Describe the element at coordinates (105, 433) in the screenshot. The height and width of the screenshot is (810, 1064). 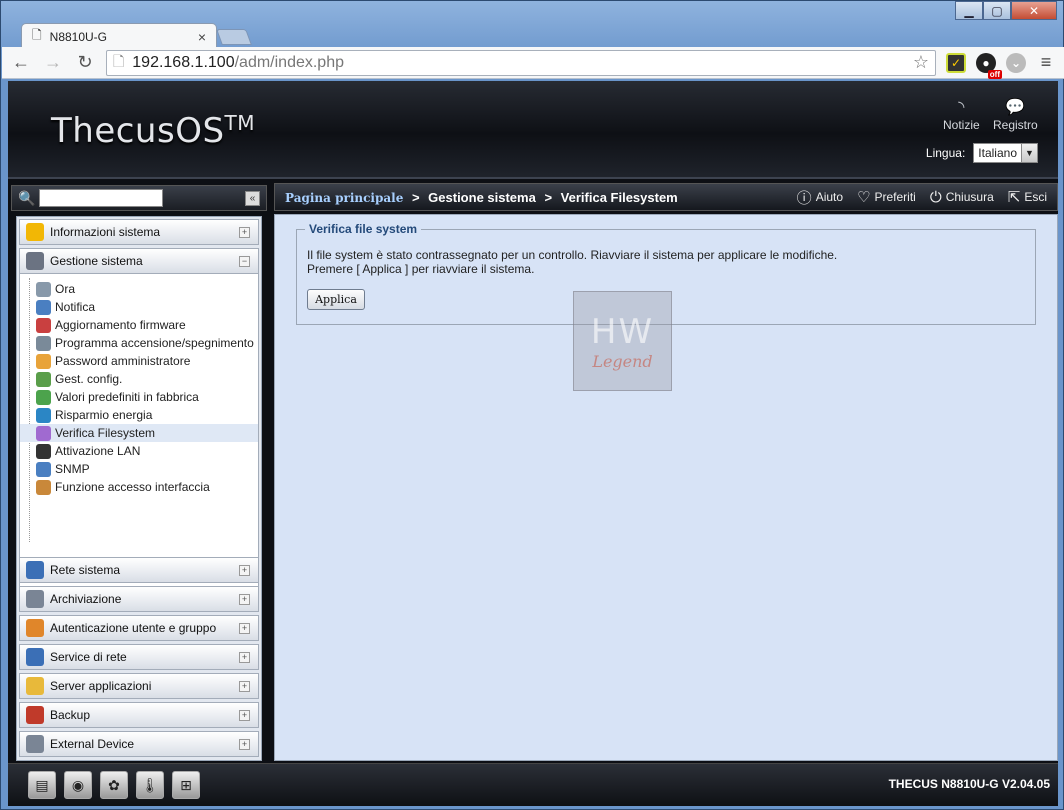
I see `tree-item-label: Verifica Filesystem` at that location.